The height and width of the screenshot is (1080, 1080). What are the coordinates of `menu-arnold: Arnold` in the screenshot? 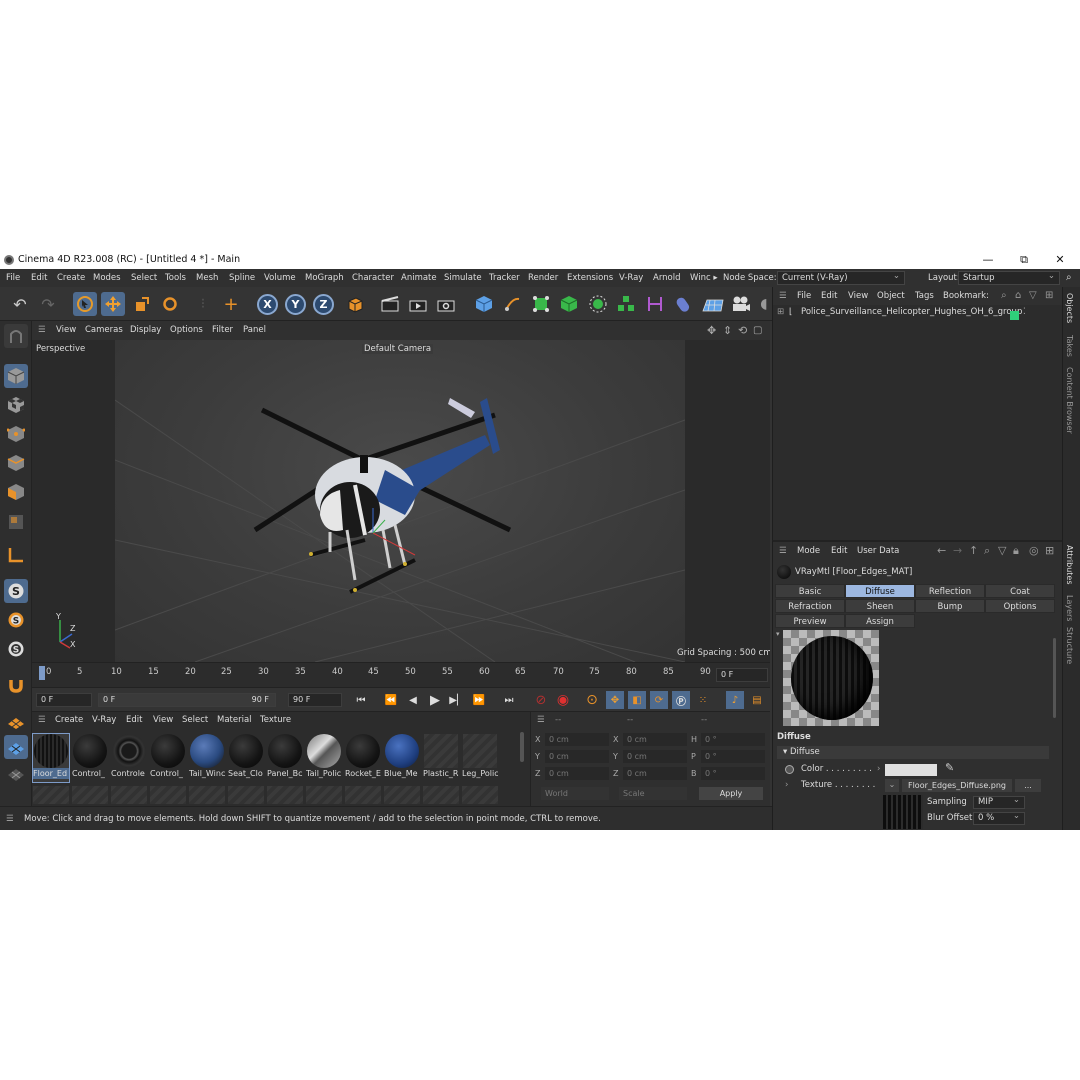 It's located at (667, 278).